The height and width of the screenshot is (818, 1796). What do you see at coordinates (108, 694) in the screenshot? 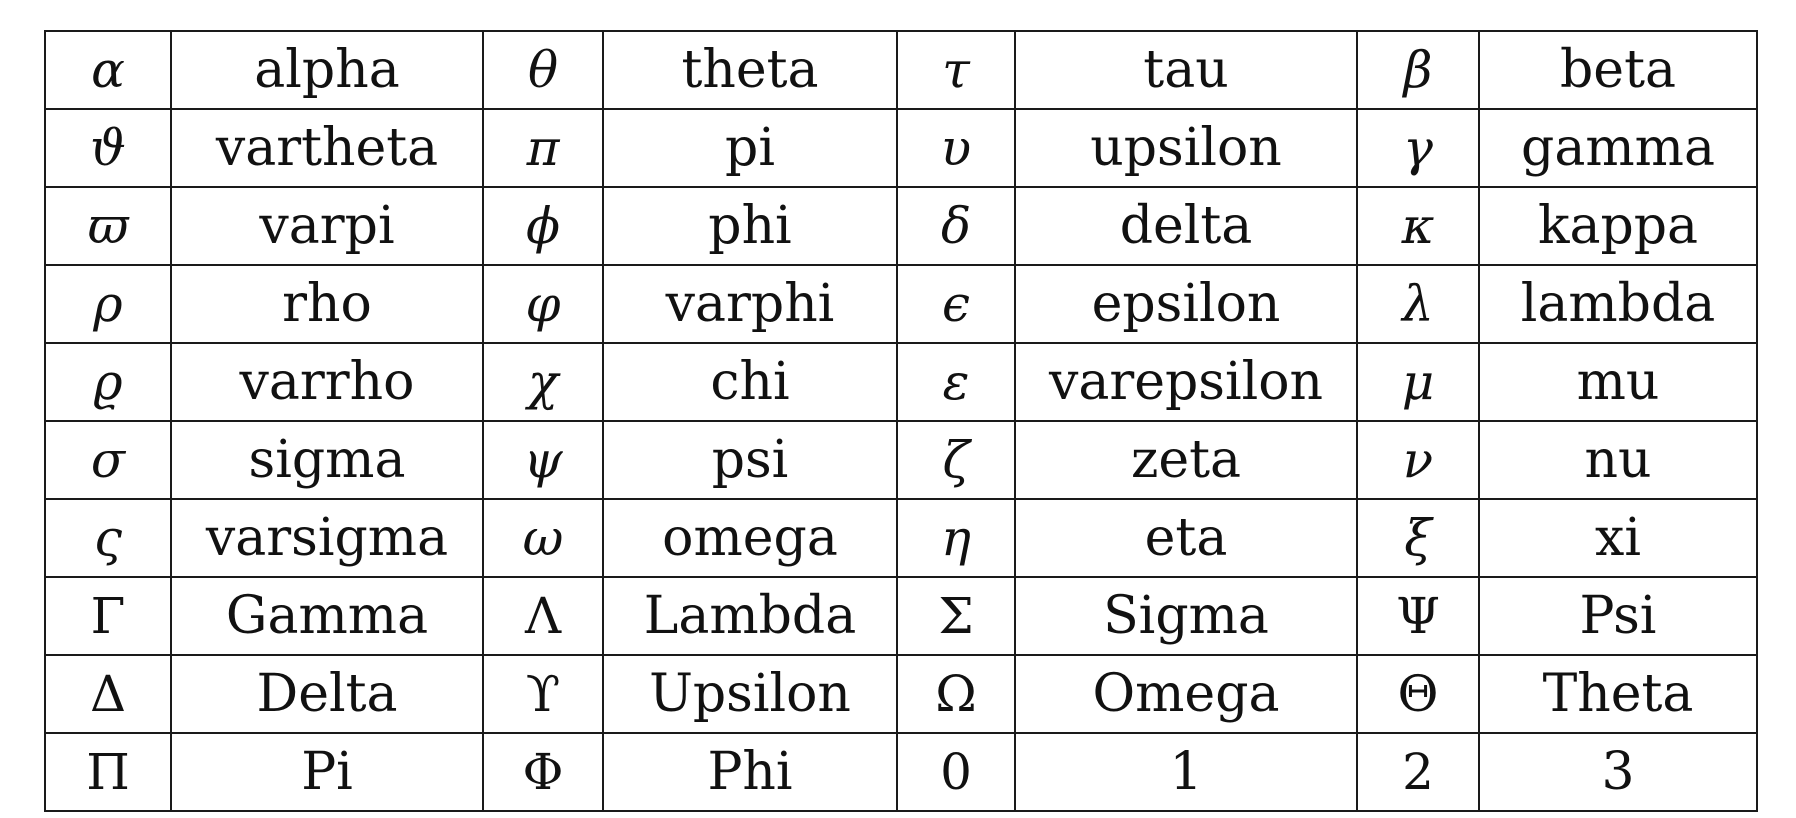
I see `greek-symbol-cell: Δ` at bounding box center [108, 694].